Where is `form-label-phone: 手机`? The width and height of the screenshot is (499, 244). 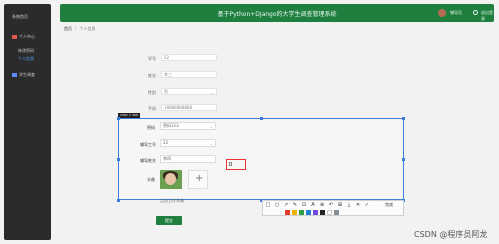
form-label-phone: 手机 is located at coordinates (152, 108).